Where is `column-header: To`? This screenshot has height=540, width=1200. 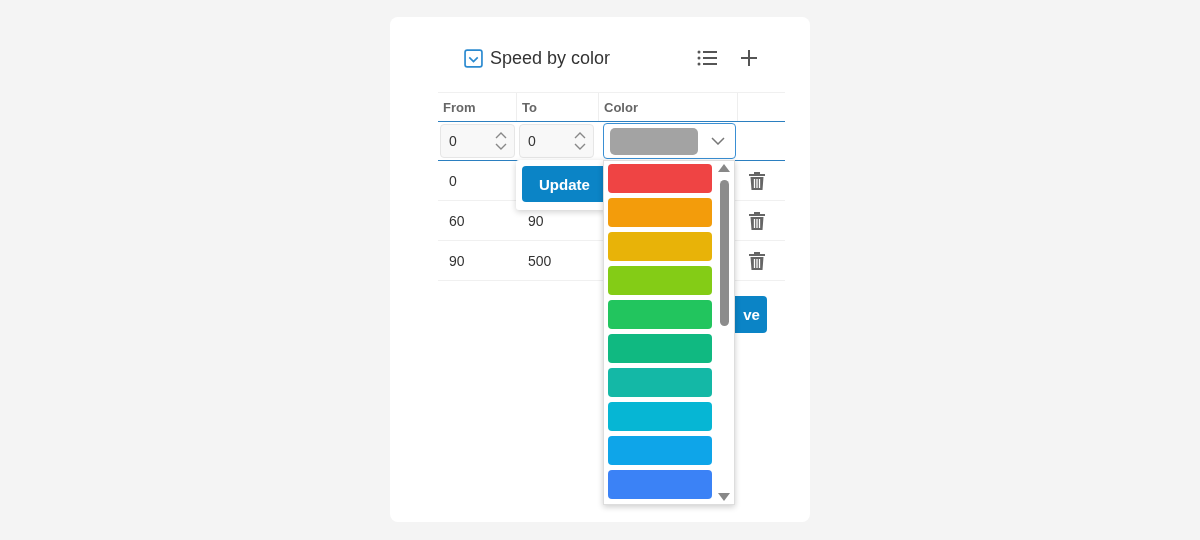
column-header: To is located at coordinates (529, 107).